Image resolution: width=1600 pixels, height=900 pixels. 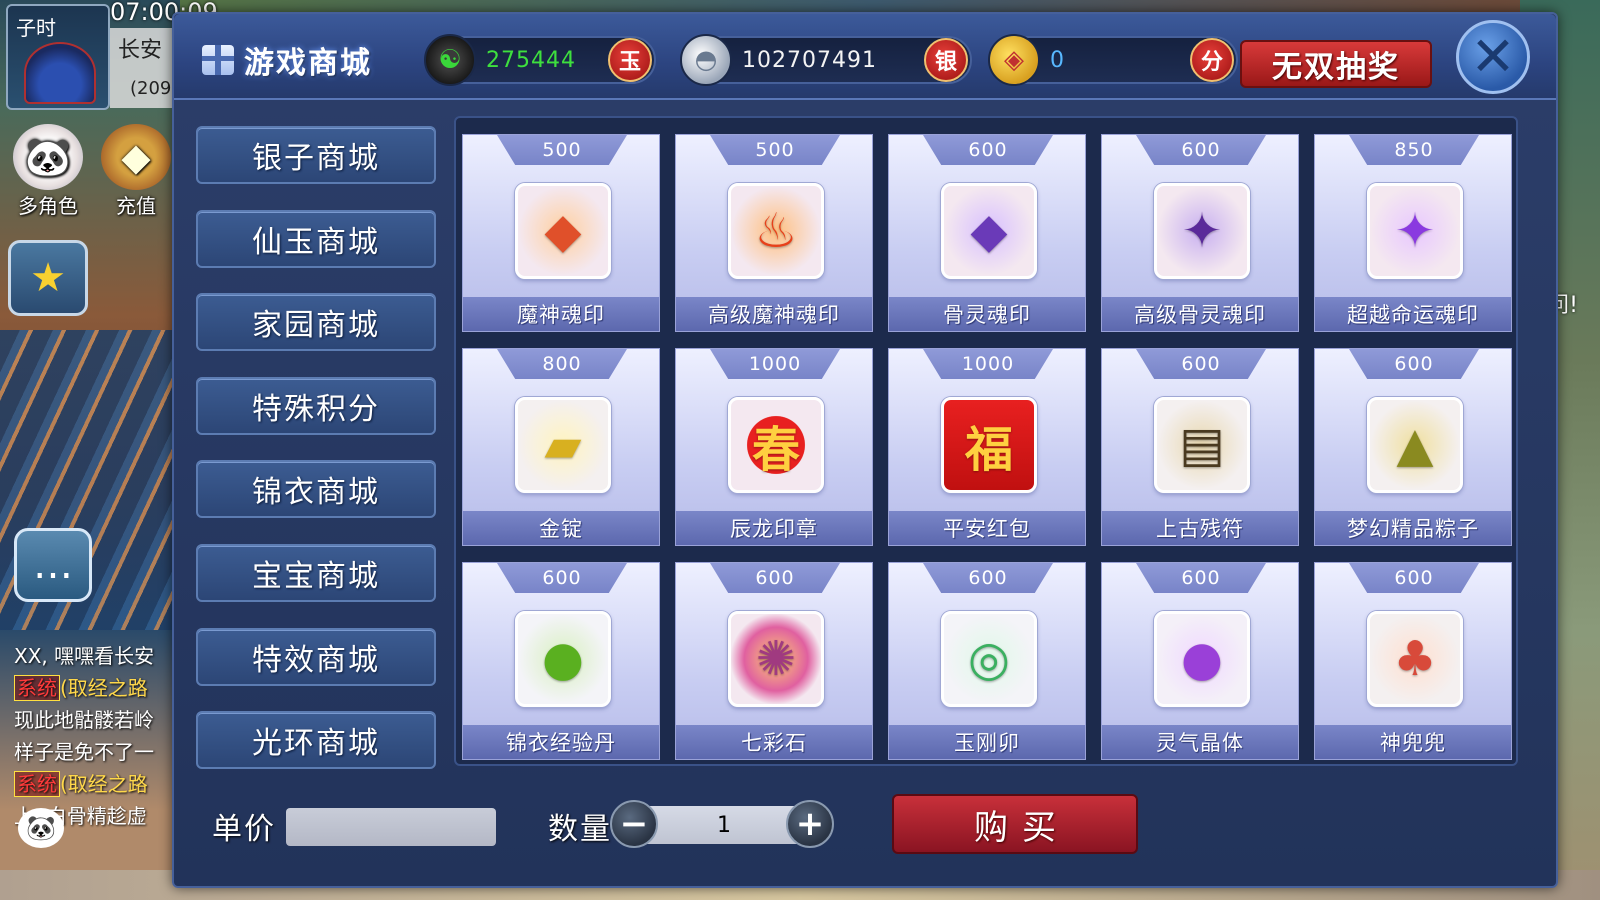 I want to click on mall-title: 游戏商城, so click(x=287, y=60).